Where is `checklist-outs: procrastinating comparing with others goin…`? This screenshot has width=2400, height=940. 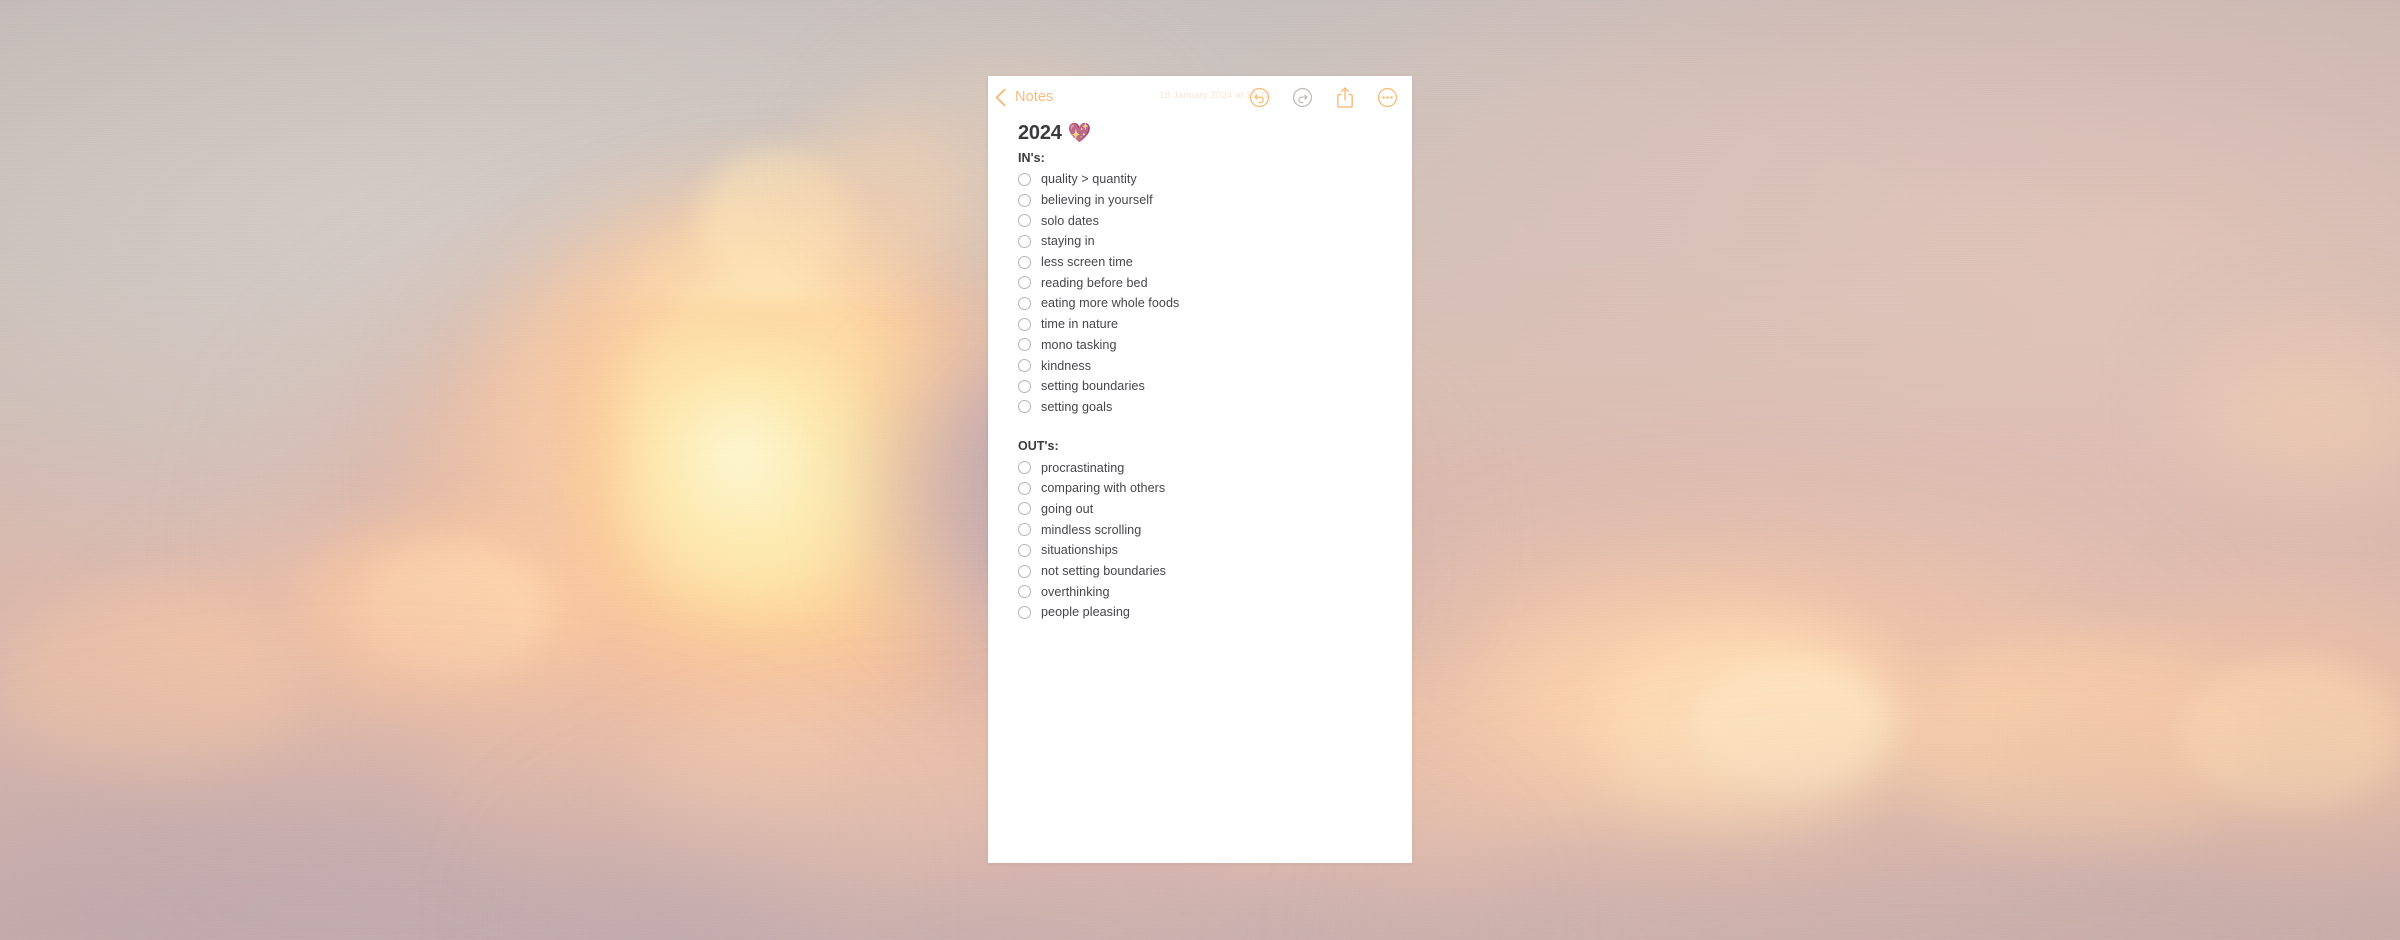
checklist-outs: procrastinating comparing with others goin… is located at coordinates (1200, 540).